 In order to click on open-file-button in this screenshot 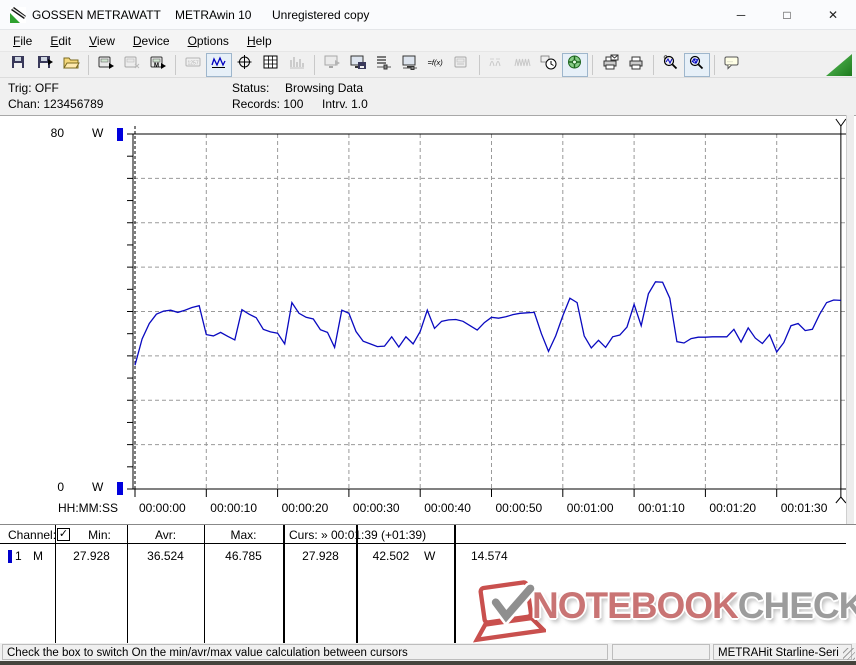, I will do `click(71, 65)`.